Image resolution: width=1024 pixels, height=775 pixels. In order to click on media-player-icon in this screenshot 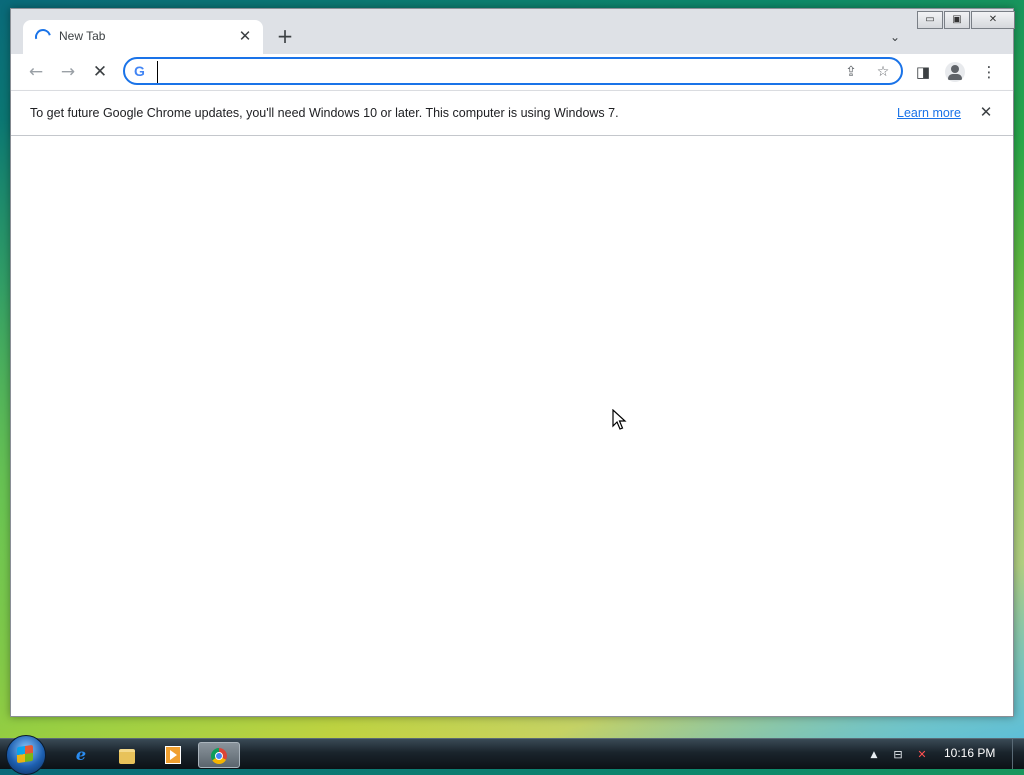, I will do `click(173, 755)`.